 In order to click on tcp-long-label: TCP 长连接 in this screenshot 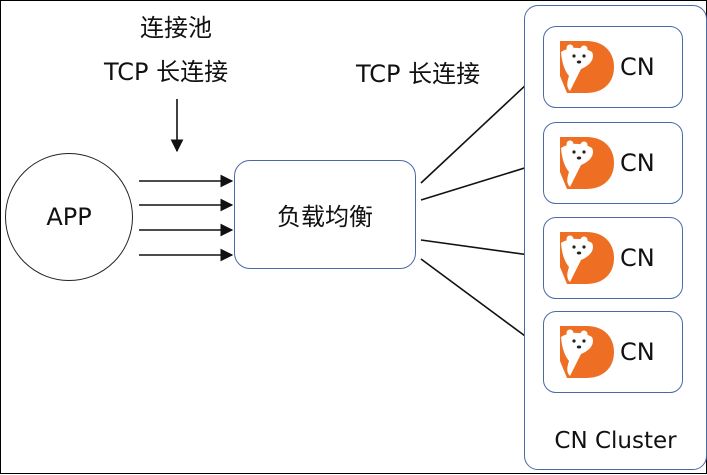, I will do `click(418, 74)`.